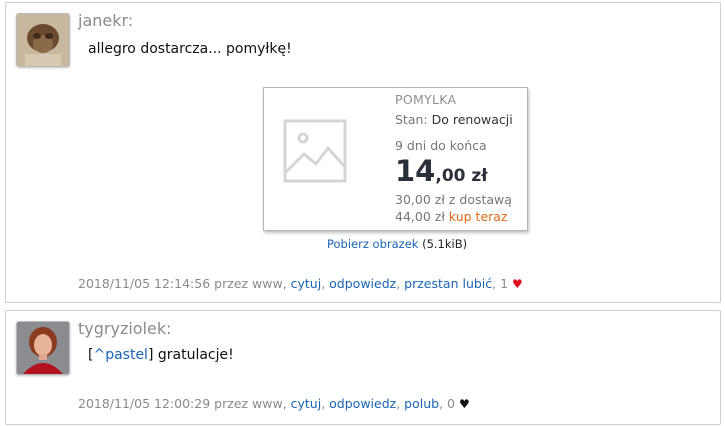 This screenshot has height=426, width=725. What do you see at coordinates (372, 244) in the screenshot?
I see `download-image-link: Pobierz obrazek` at bounding box center [372, 244].